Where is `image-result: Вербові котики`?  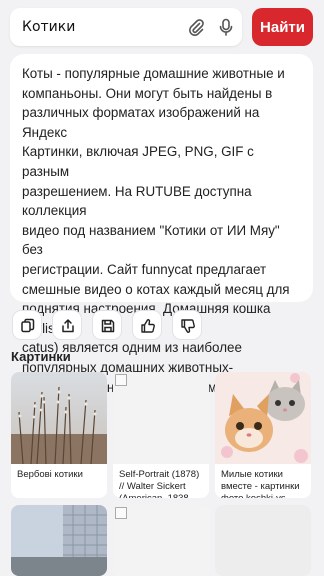 image-result: Вербові котики is located at coordinates (59, 435).